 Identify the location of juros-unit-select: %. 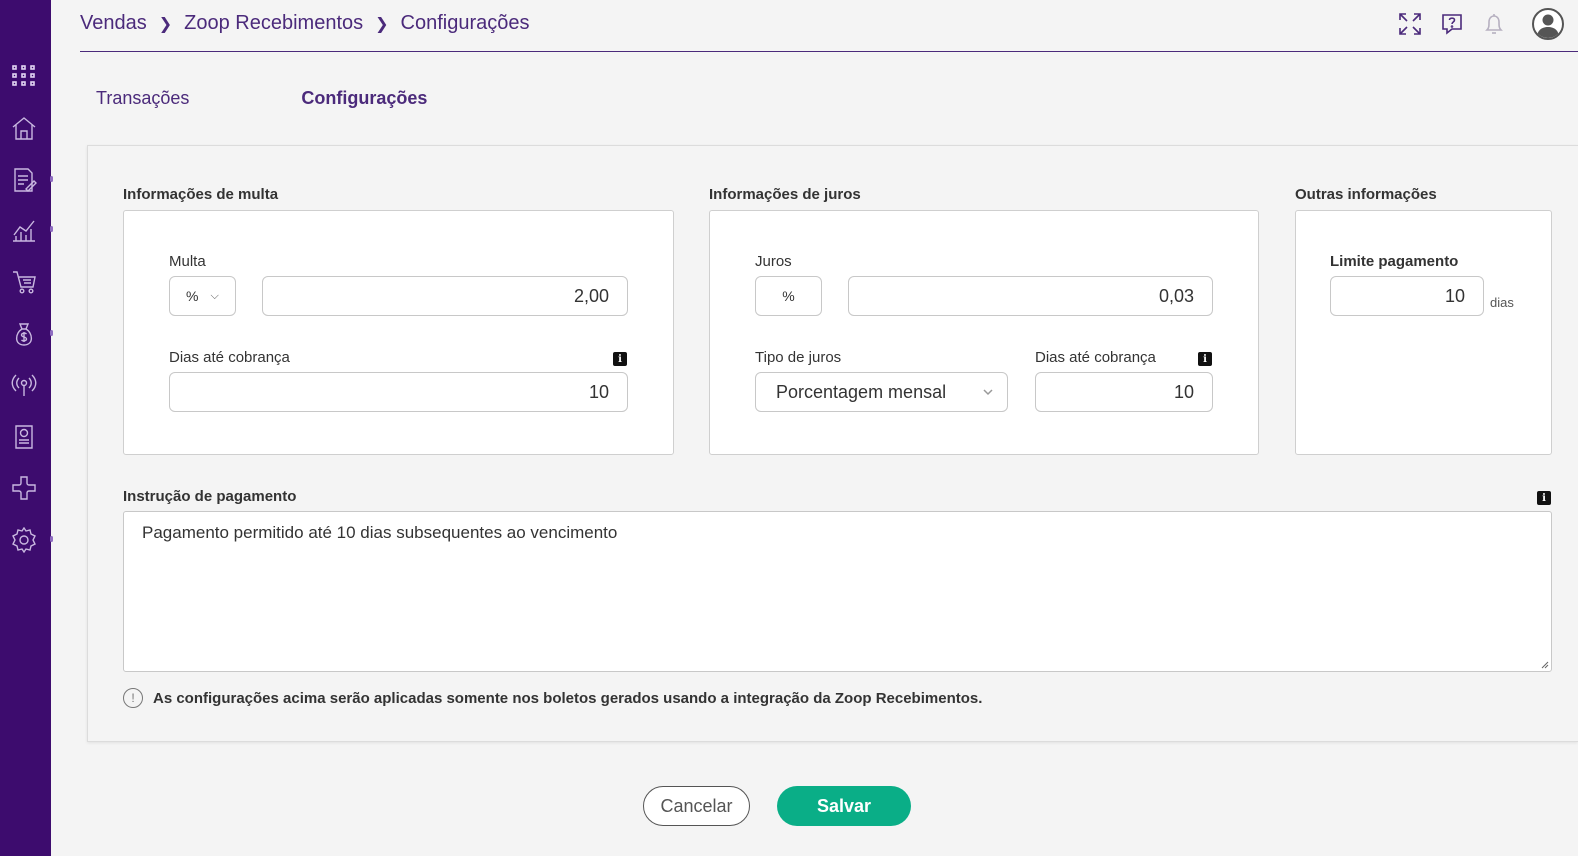
(788, 296).